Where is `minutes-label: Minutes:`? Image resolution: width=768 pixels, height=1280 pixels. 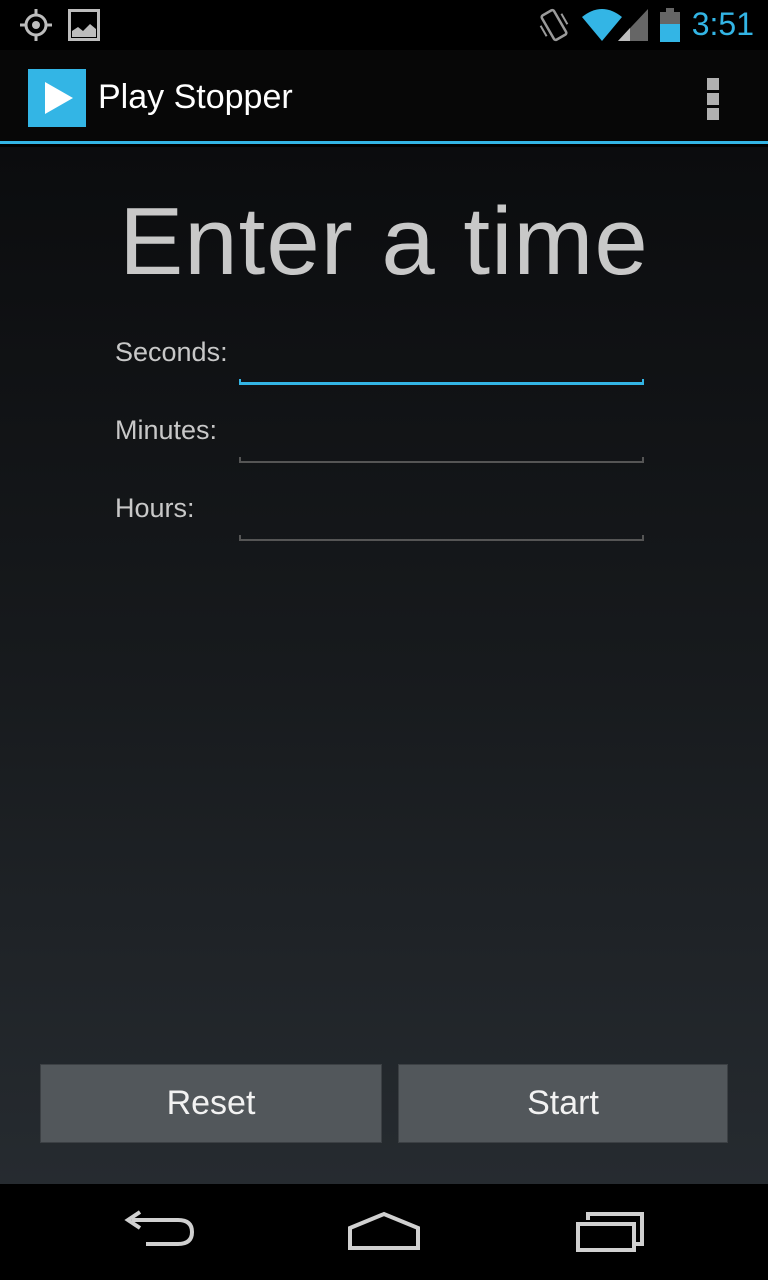
minutes-label: Minutes: is located at coordinates (166, 430).